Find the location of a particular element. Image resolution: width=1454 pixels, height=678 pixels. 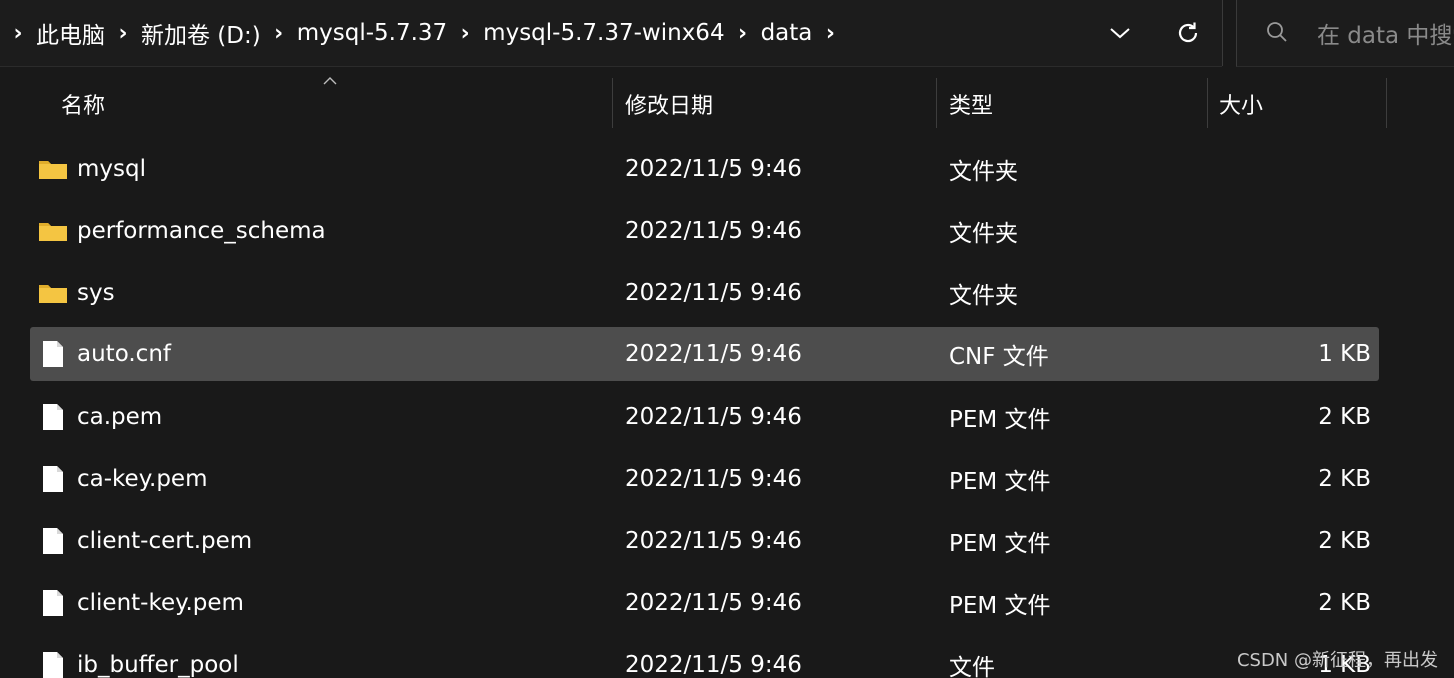

breadcrumb-item-mysql: mysql-5.7.37 is located at coordinates (372, 33).